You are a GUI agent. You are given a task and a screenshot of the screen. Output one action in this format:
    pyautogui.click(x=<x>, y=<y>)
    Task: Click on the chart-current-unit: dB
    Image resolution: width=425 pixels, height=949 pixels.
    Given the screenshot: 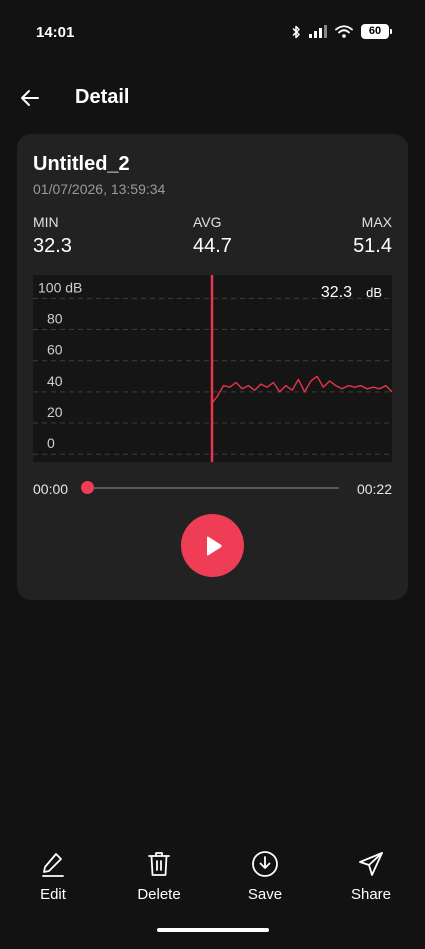 What is the action you would take?
    pyautogui.click(x=374, y=292)
    